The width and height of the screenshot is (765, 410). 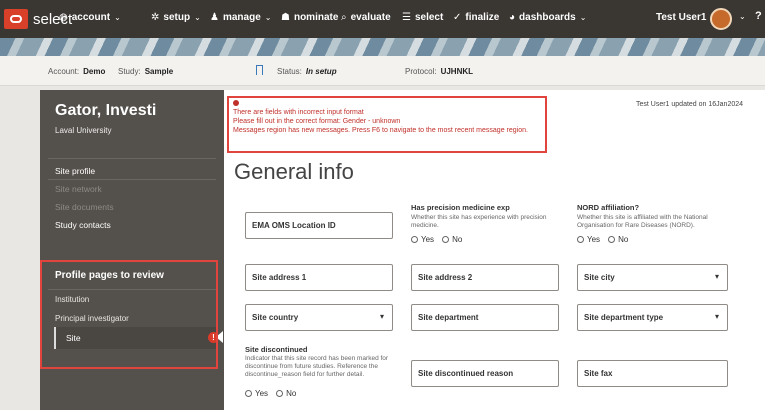 What do you see at coordinates (276, 349) in the screenshot?
I see `site-discontinued-title: Site discontinued` at bounding box center [276, 349].